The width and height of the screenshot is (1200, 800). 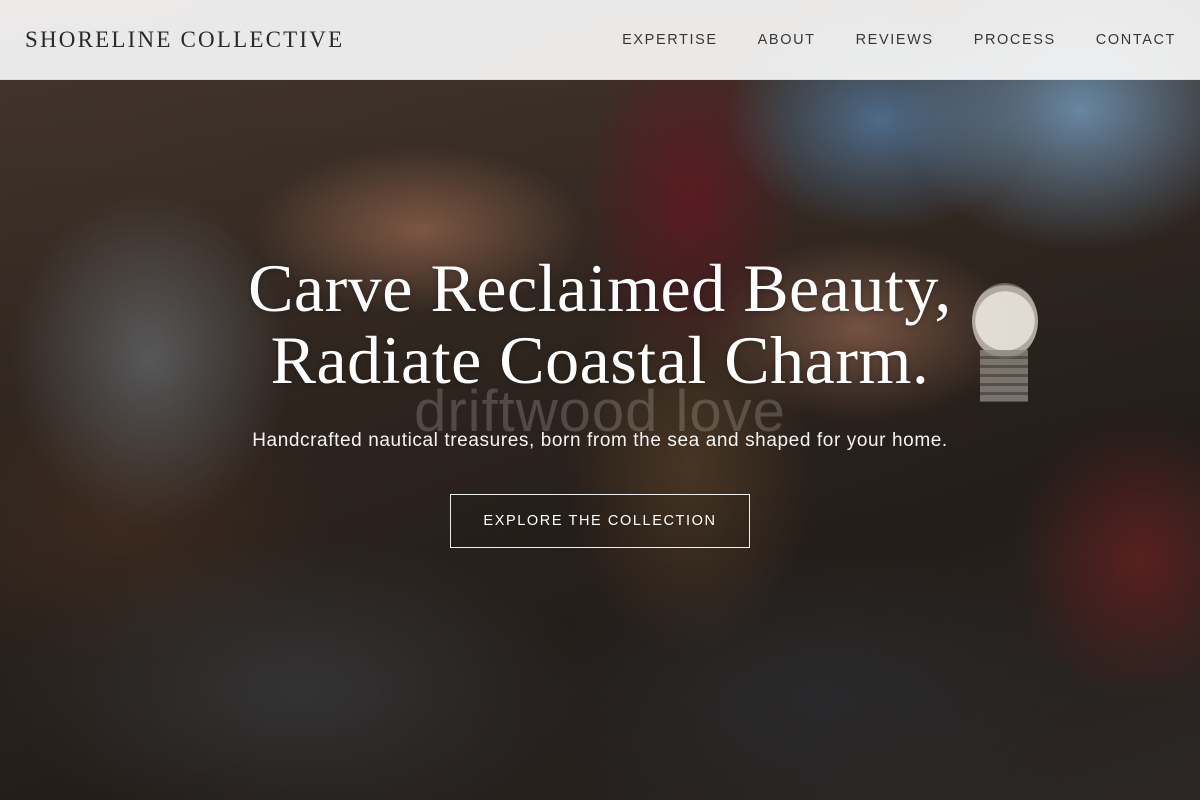 What do you see at coordinates (895, 40) in the screenshot?
I see `nav-link-reviews: REVIEWS` at bounding box center [895, 40].